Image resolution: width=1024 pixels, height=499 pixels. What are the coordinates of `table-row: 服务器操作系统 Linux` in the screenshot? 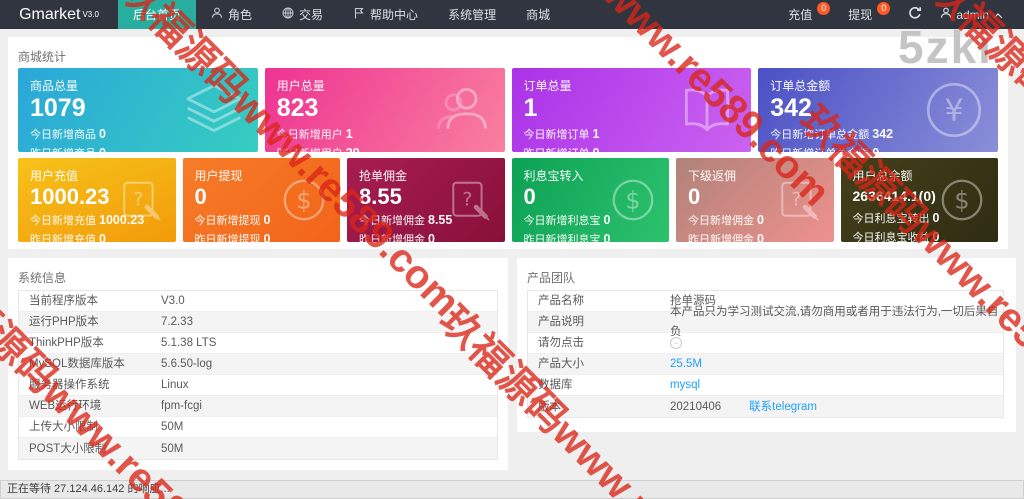 It's located at (258, 385).